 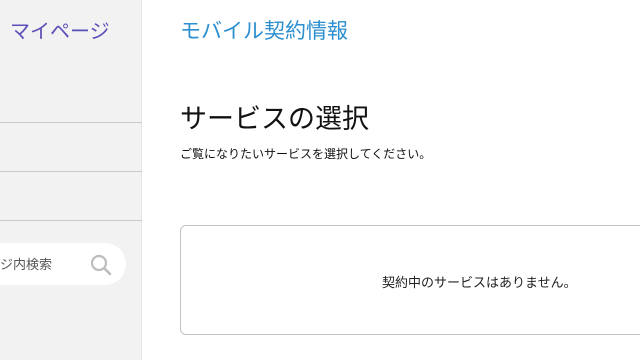 I want to click on empty-services-message: 契約中のサービスはありません。, so click(x=479, y=283).